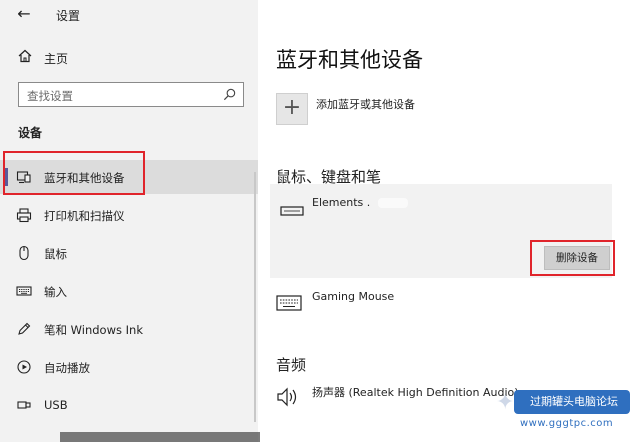  What do you see at coordinates (23, 177) in the screenshot?
I see `bluetooth-devices-icon` at bounding box center [23, 177].